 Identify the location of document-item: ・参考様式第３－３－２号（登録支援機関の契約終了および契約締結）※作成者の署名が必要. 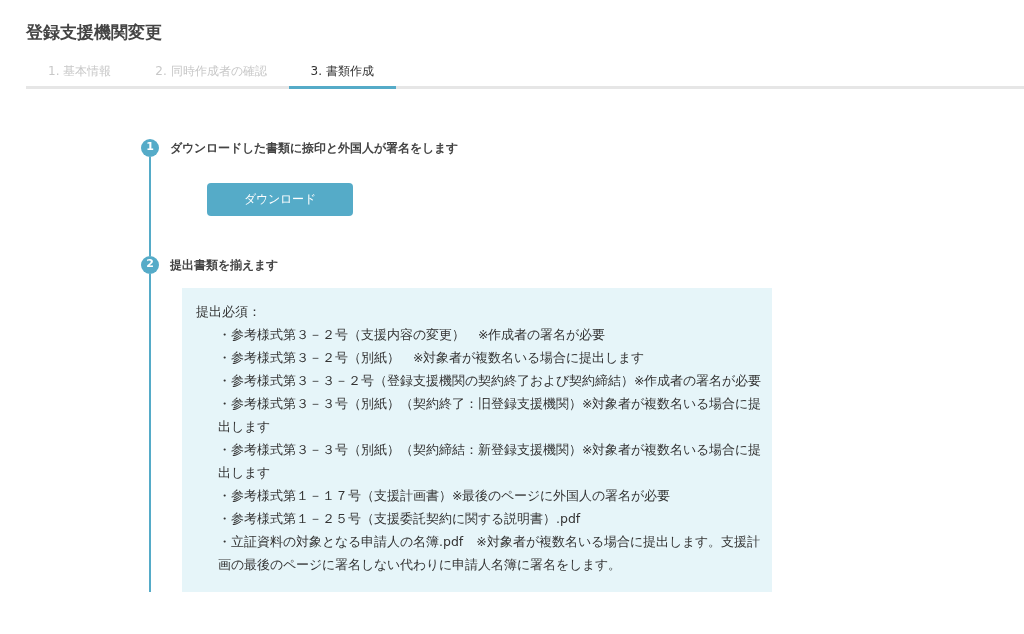
(490, 380).